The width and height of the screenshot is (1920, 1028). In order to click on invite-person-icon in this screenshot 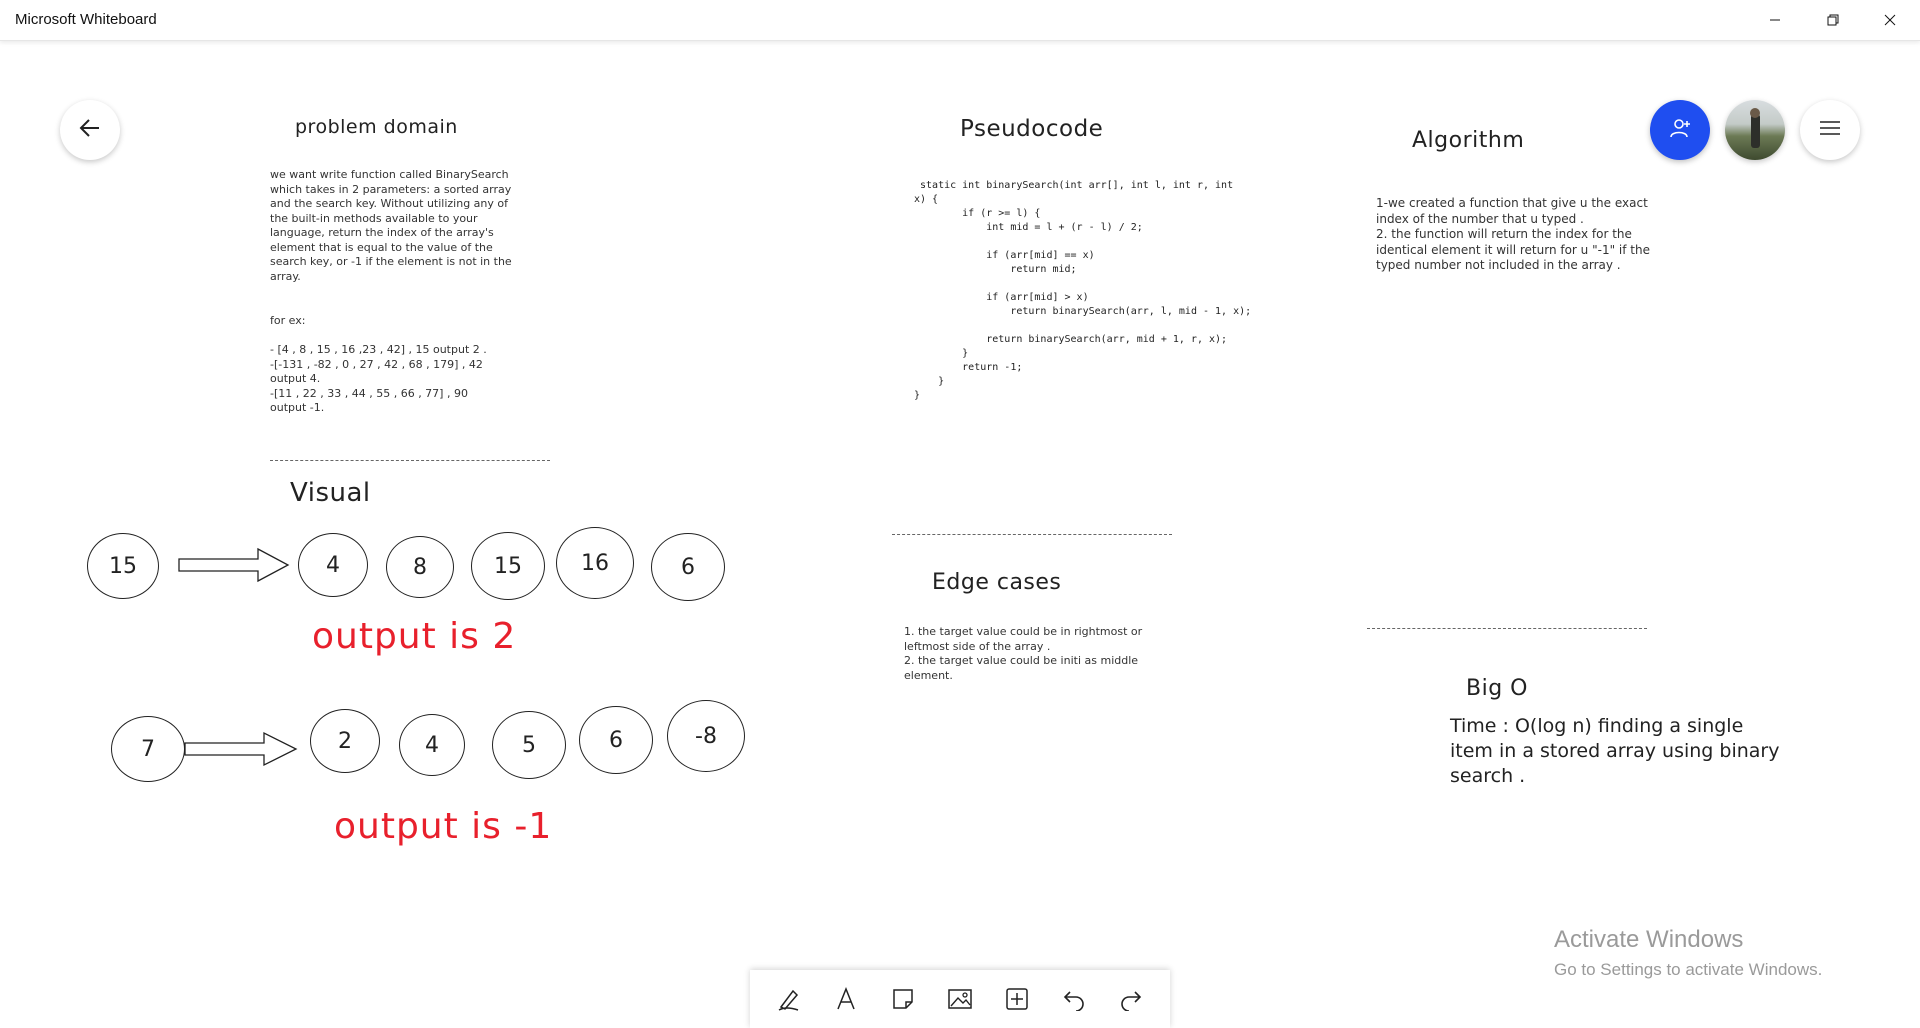, I will do `click(1680, 130)`.